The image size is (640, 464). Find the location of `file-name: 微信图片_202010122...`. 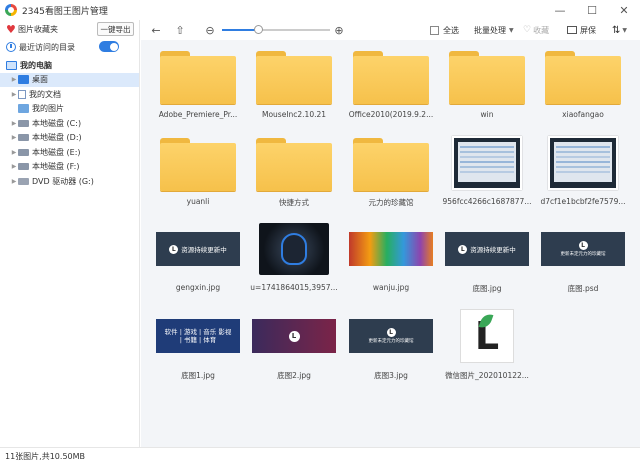

file-name: 微信图片_202010122... is located at coordinates (487, 375).